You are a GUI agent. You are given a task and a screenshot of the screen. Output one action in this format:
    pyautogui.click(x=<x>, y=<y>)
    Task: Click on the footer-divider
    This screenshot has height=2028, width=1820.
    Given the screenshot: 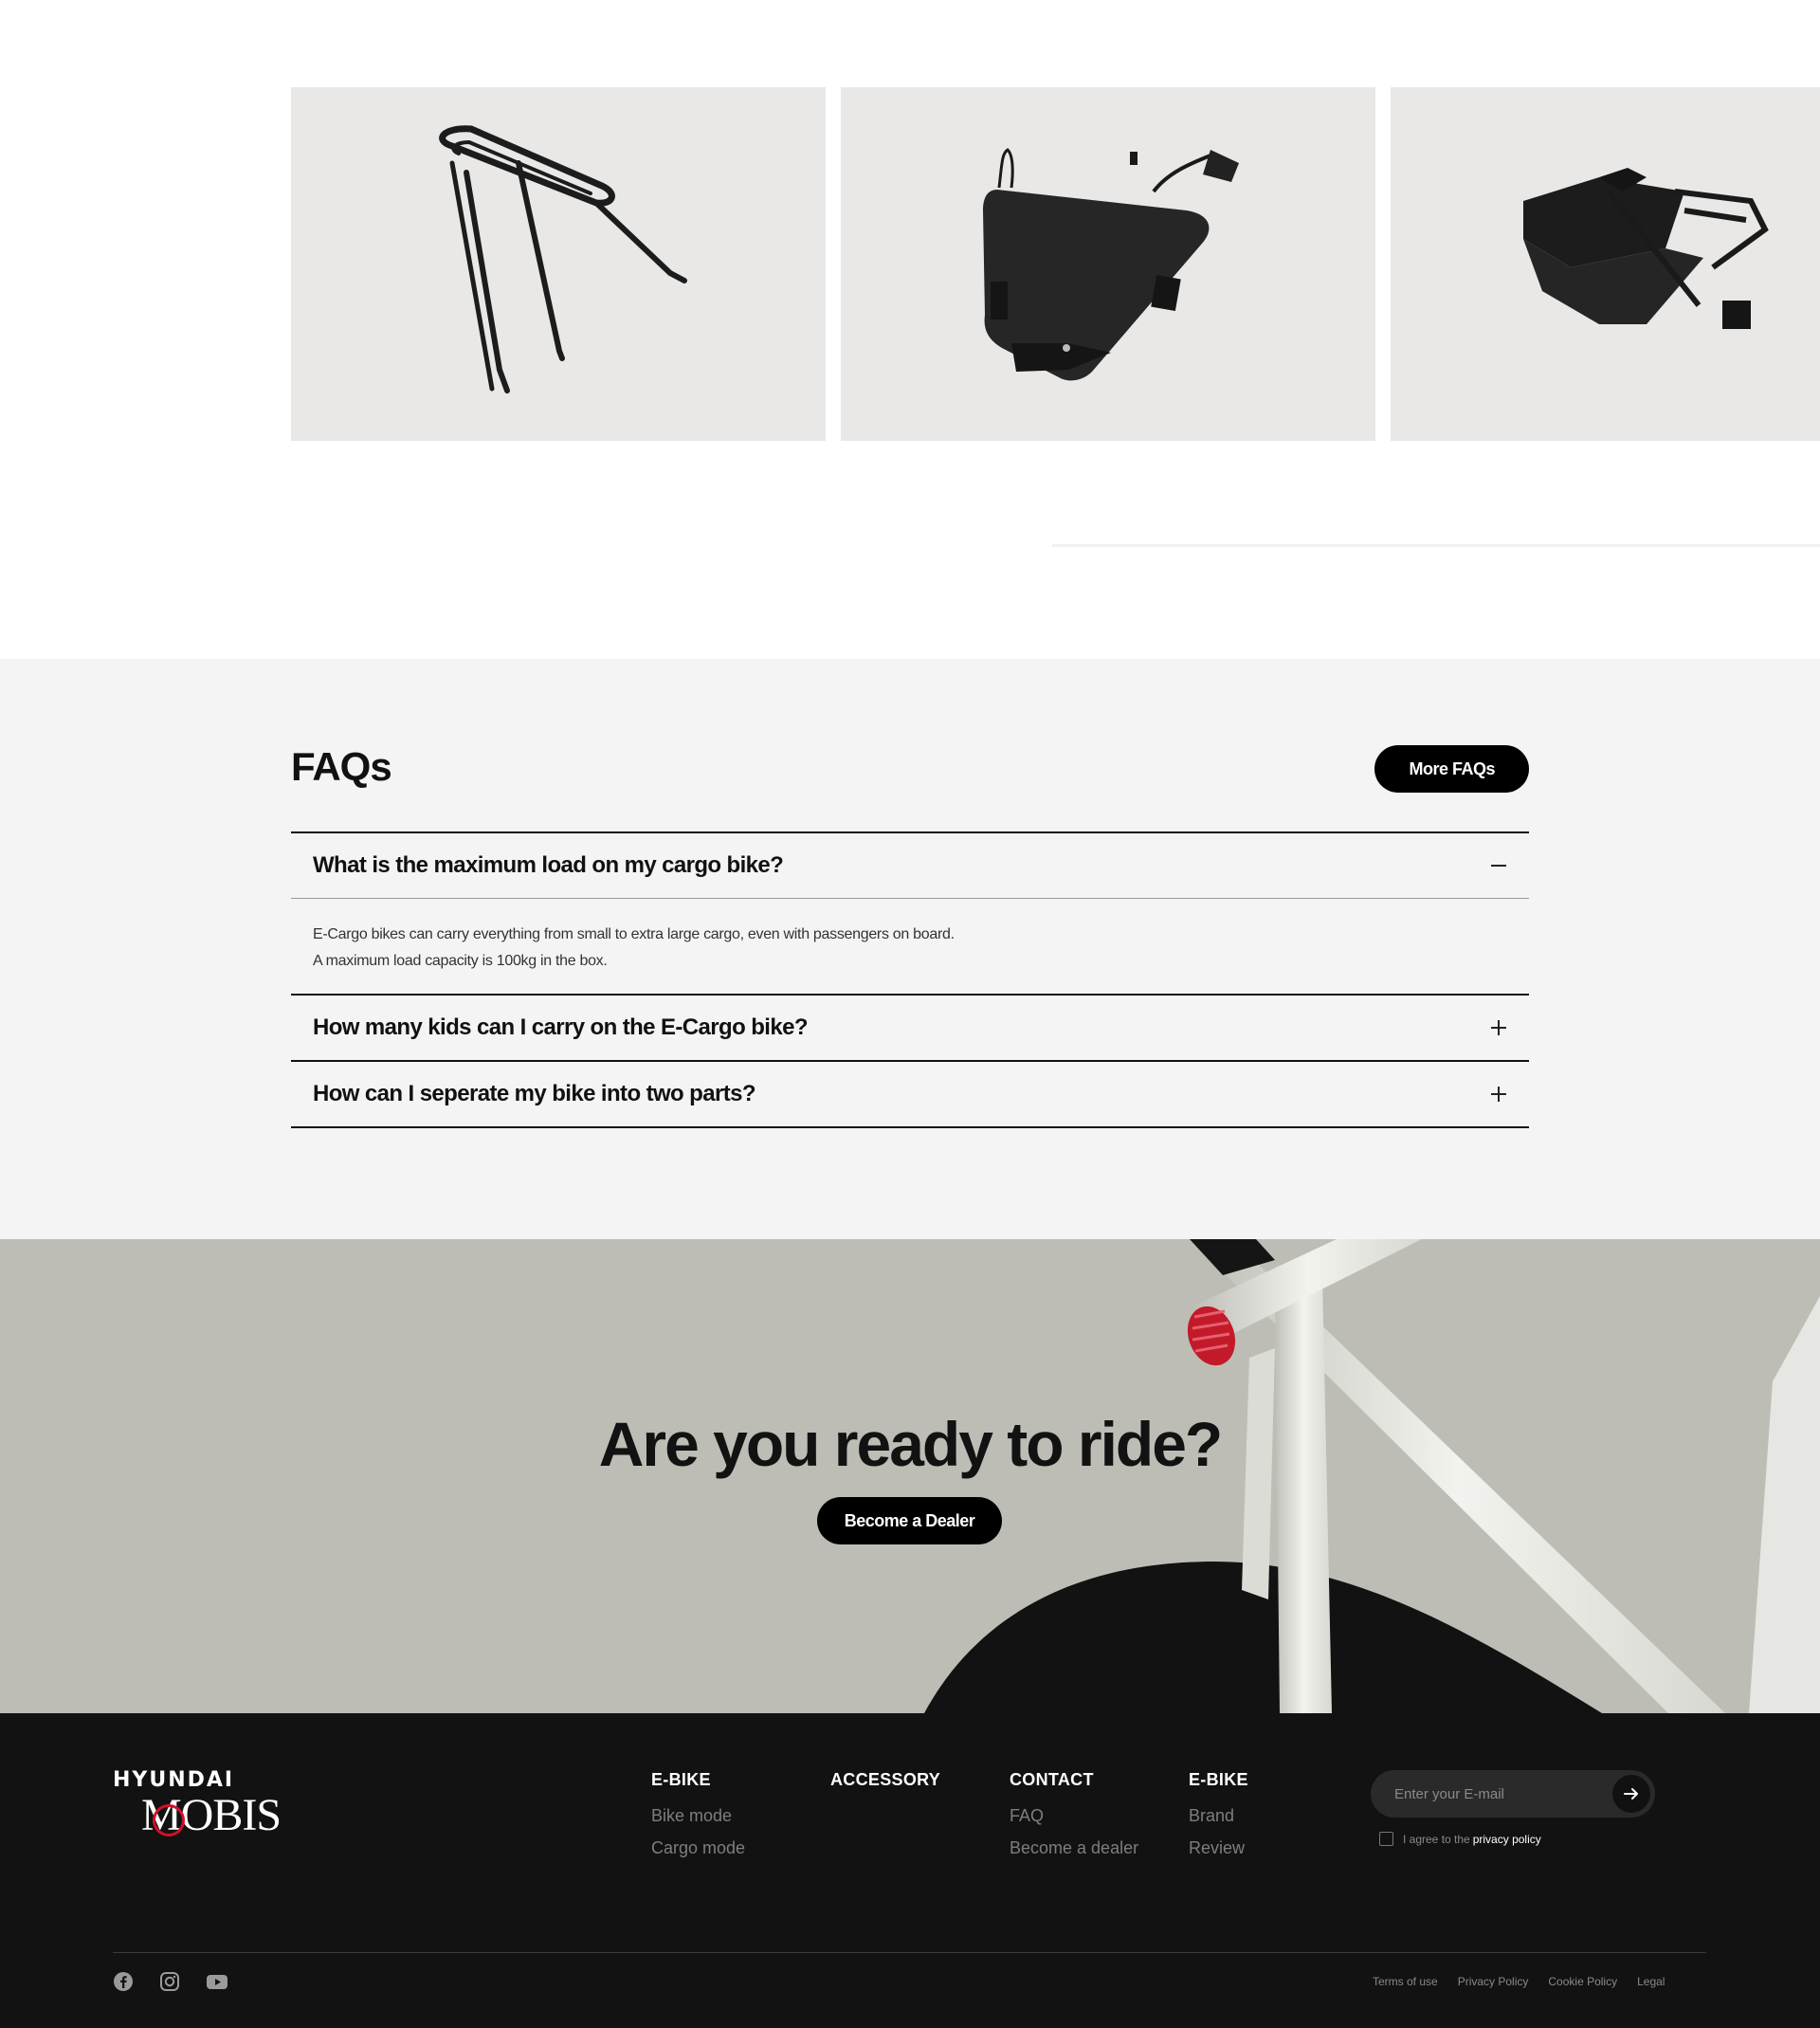 What is the action you would take?
    pyautogui.click(x=909, y=1952)
    